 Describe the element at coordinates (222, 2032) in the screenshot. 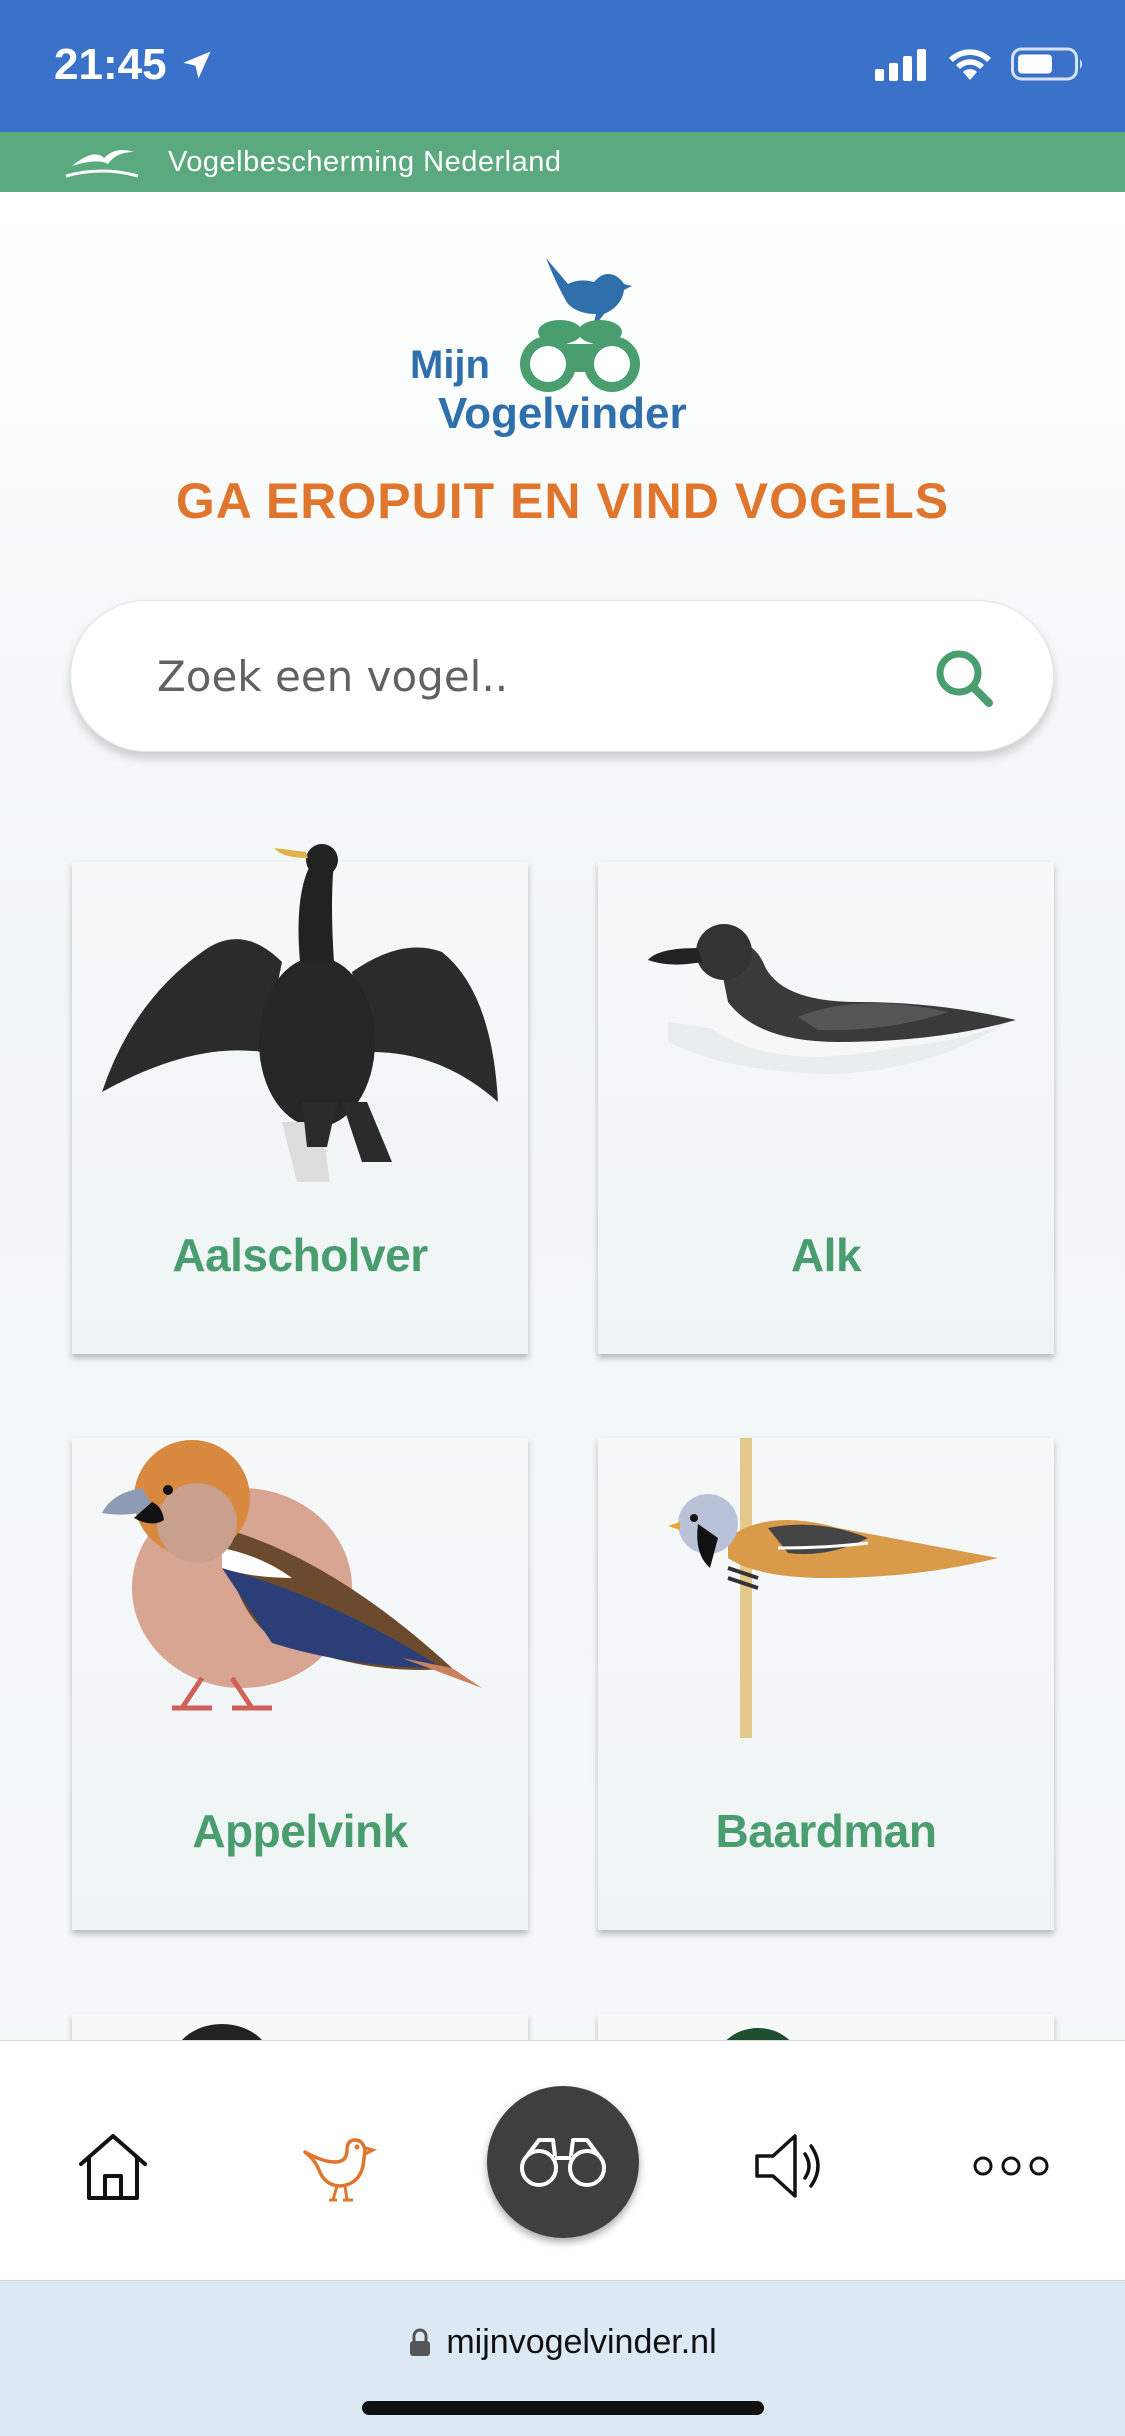

I see `starling-illustration` at that location.